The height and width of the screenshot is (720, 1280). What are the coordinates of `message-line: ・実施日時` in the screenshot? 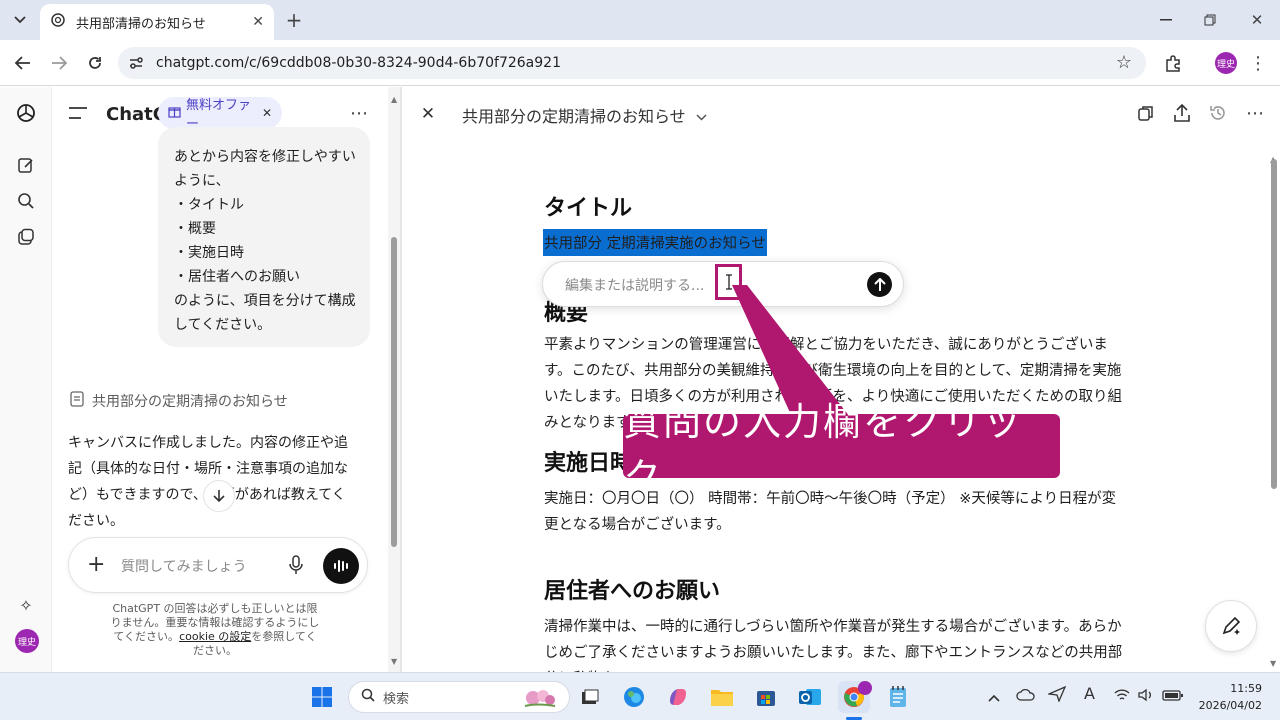 It's located at (209, 253).